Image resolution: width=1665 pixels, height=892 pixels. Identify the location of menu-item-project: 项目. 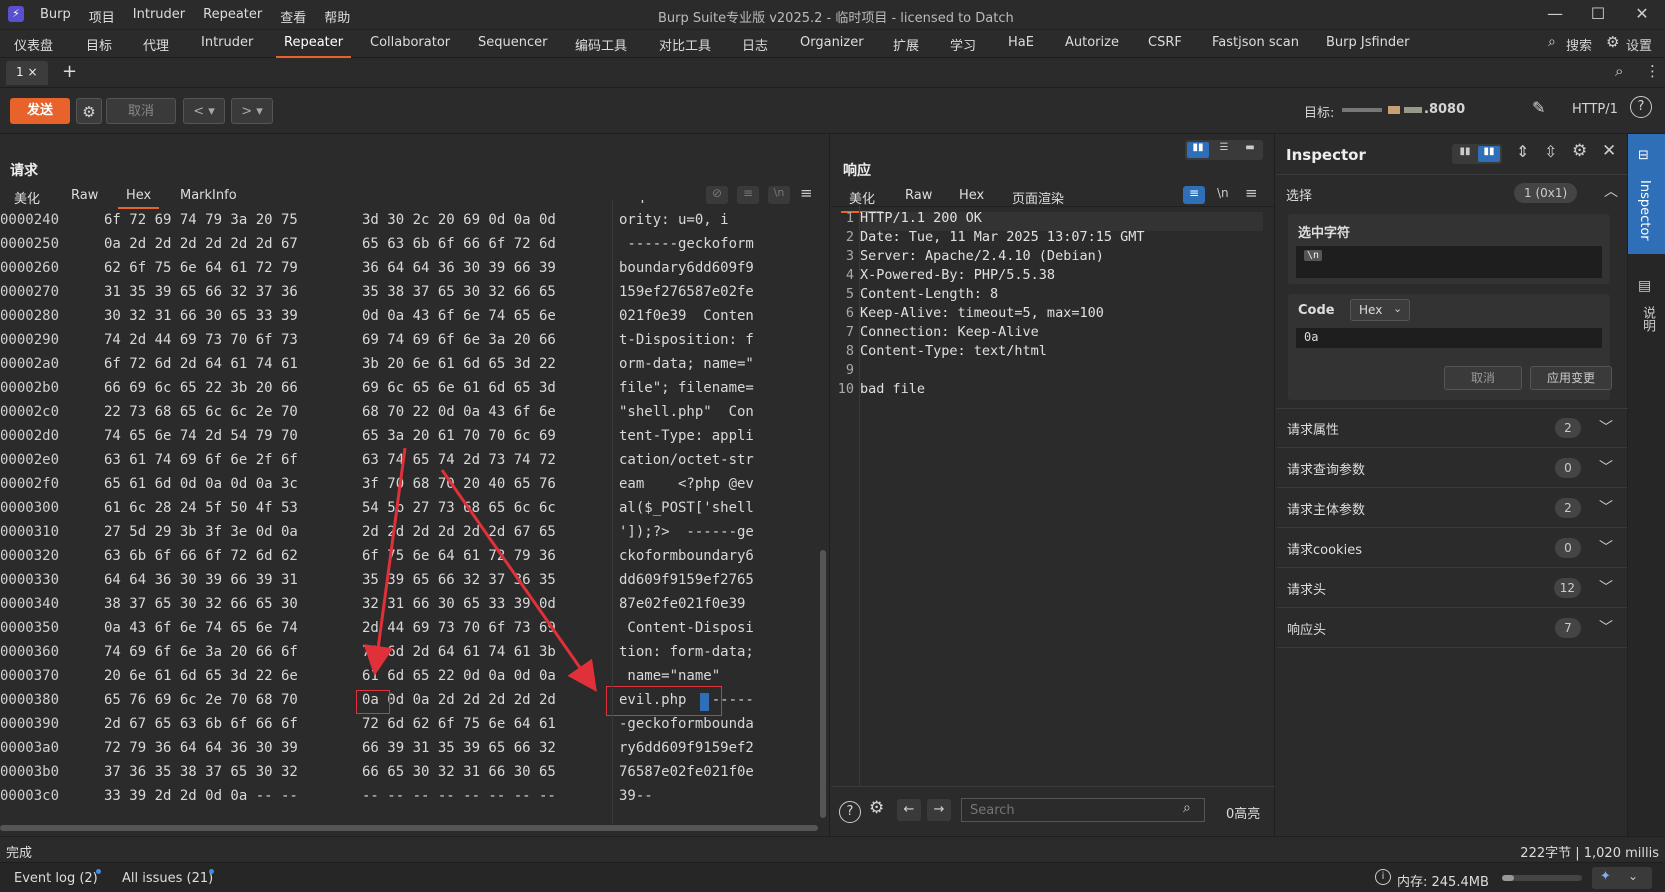
(102, 16).